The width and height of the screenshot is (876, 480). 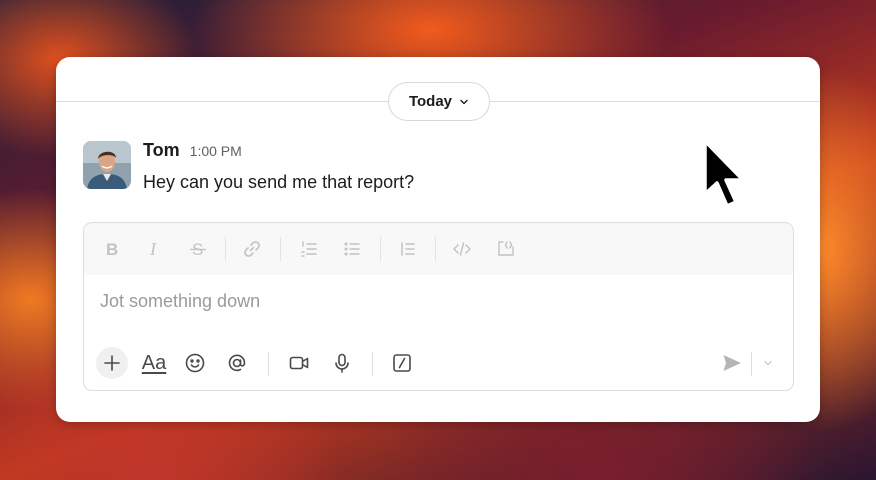 I want to click on bulleted-list-icon, so click(x=352, y=249).